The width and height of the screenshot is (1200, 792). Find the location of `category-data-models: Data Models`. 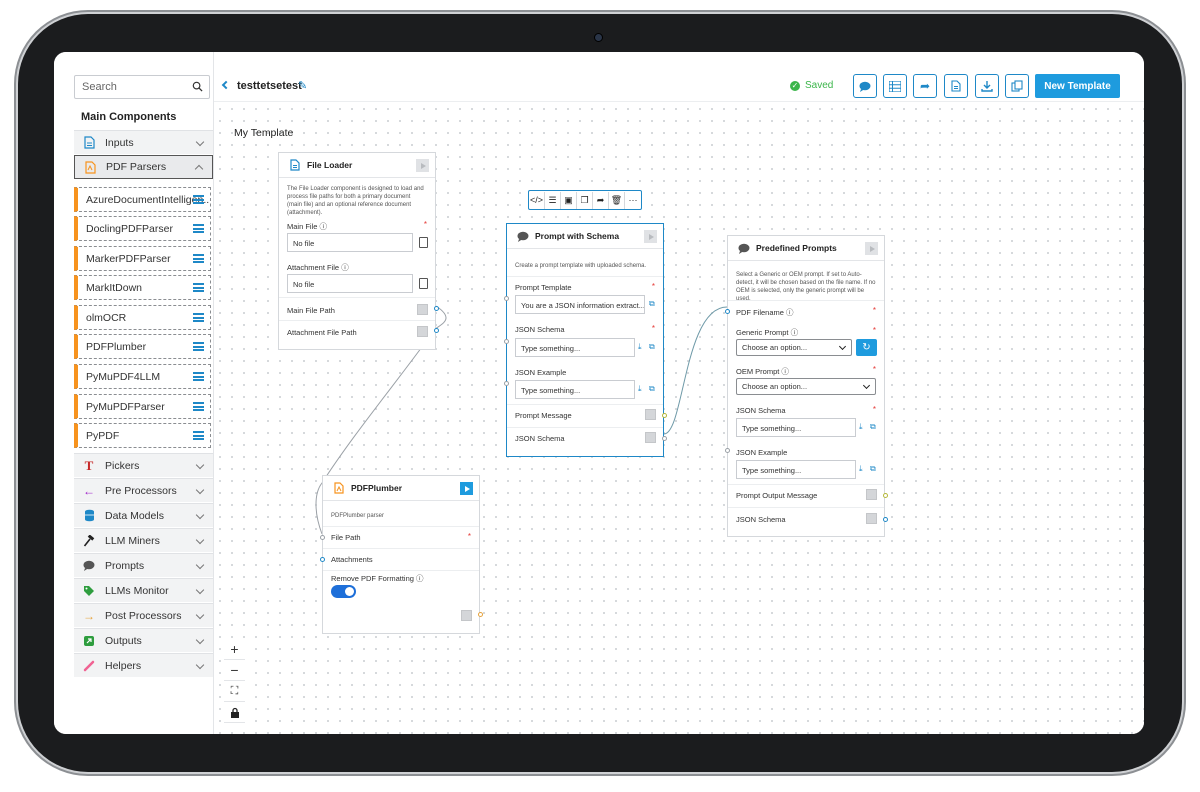

category-data-models: Data Models is located at coordinates (143, 515).